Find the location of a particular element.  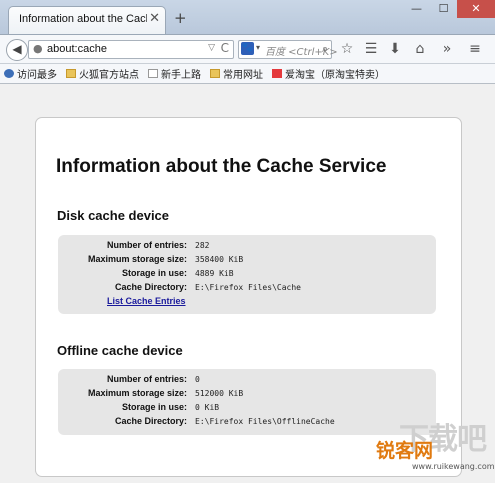

bookmark-star-icon: ☆ is located at coordinates (347, 49).